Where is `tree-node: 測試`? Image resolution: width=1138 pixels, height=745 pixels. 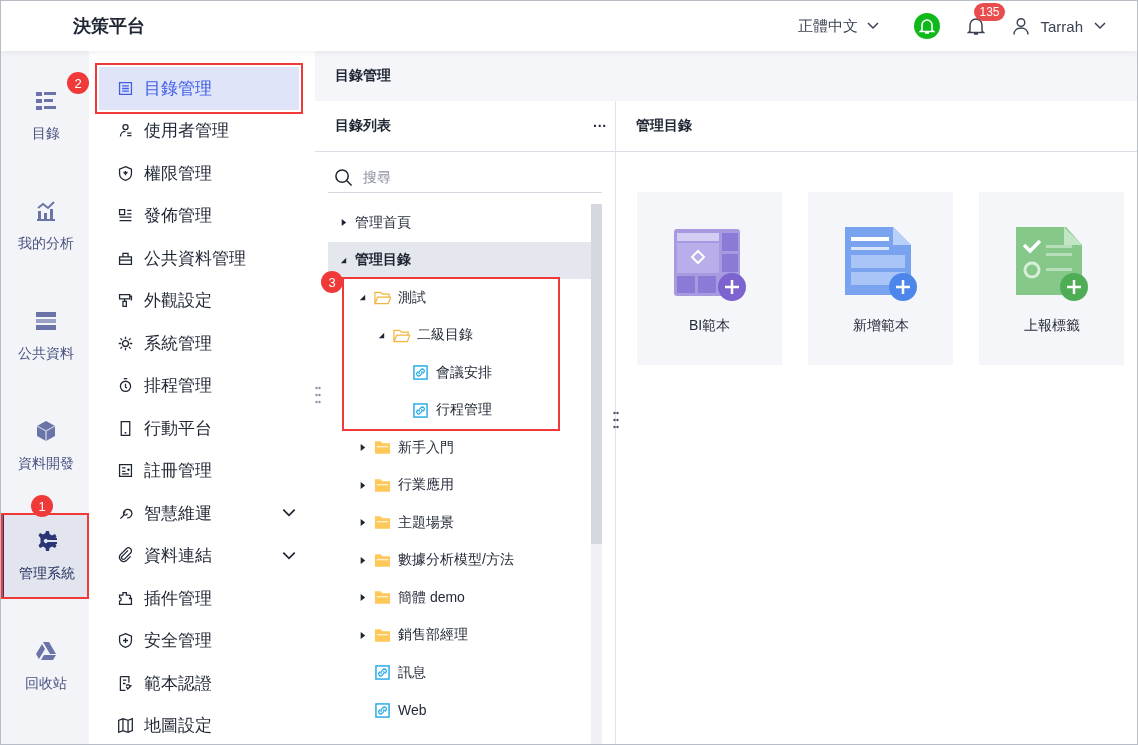 tree-node: 測試 is located at coordinates (451, 298).